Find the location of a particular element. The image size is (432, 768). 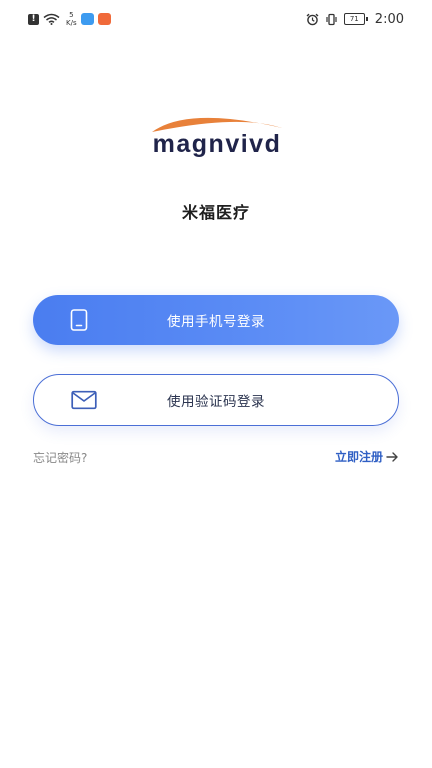

status-time: 2:00 is located at coordinates (389, 19).